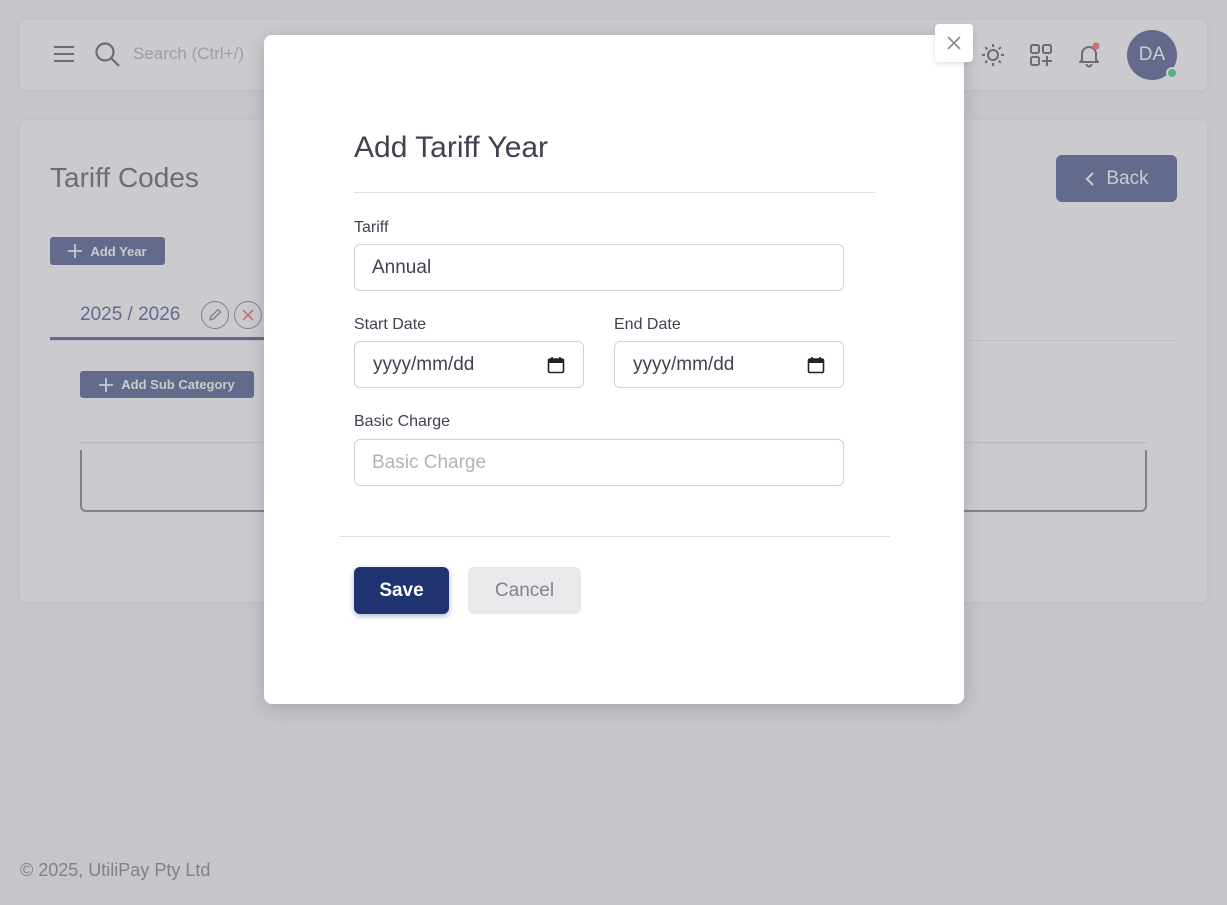 This screenshot has width=1227, height=905. Describe the element at coordinates (451, 147) in the screenshot. I see `modal-title: Add Tariff Year` at that location.